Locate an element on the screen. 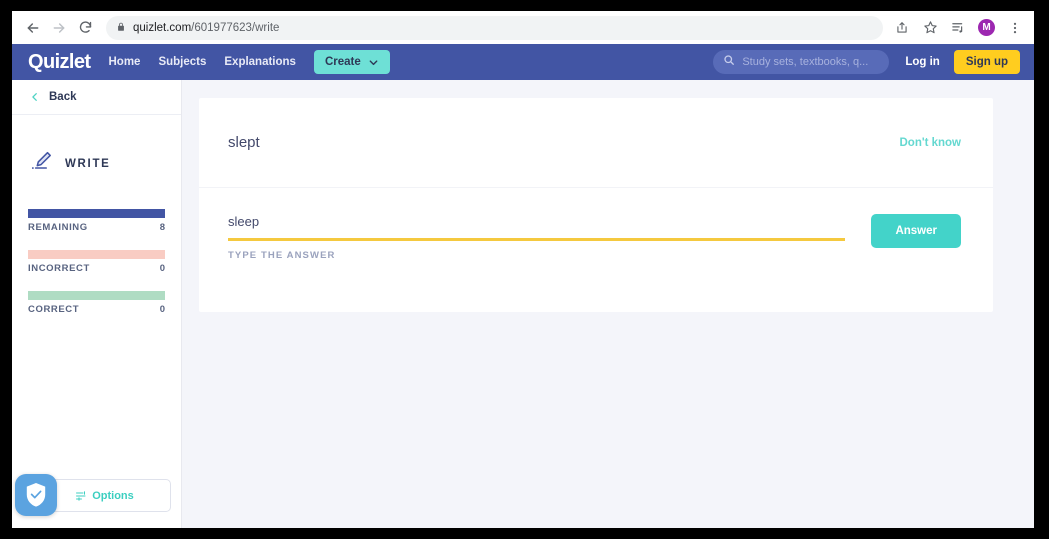 This screenshot has height=539, width=1049. lock-icon is located at coordinates (121, 28).